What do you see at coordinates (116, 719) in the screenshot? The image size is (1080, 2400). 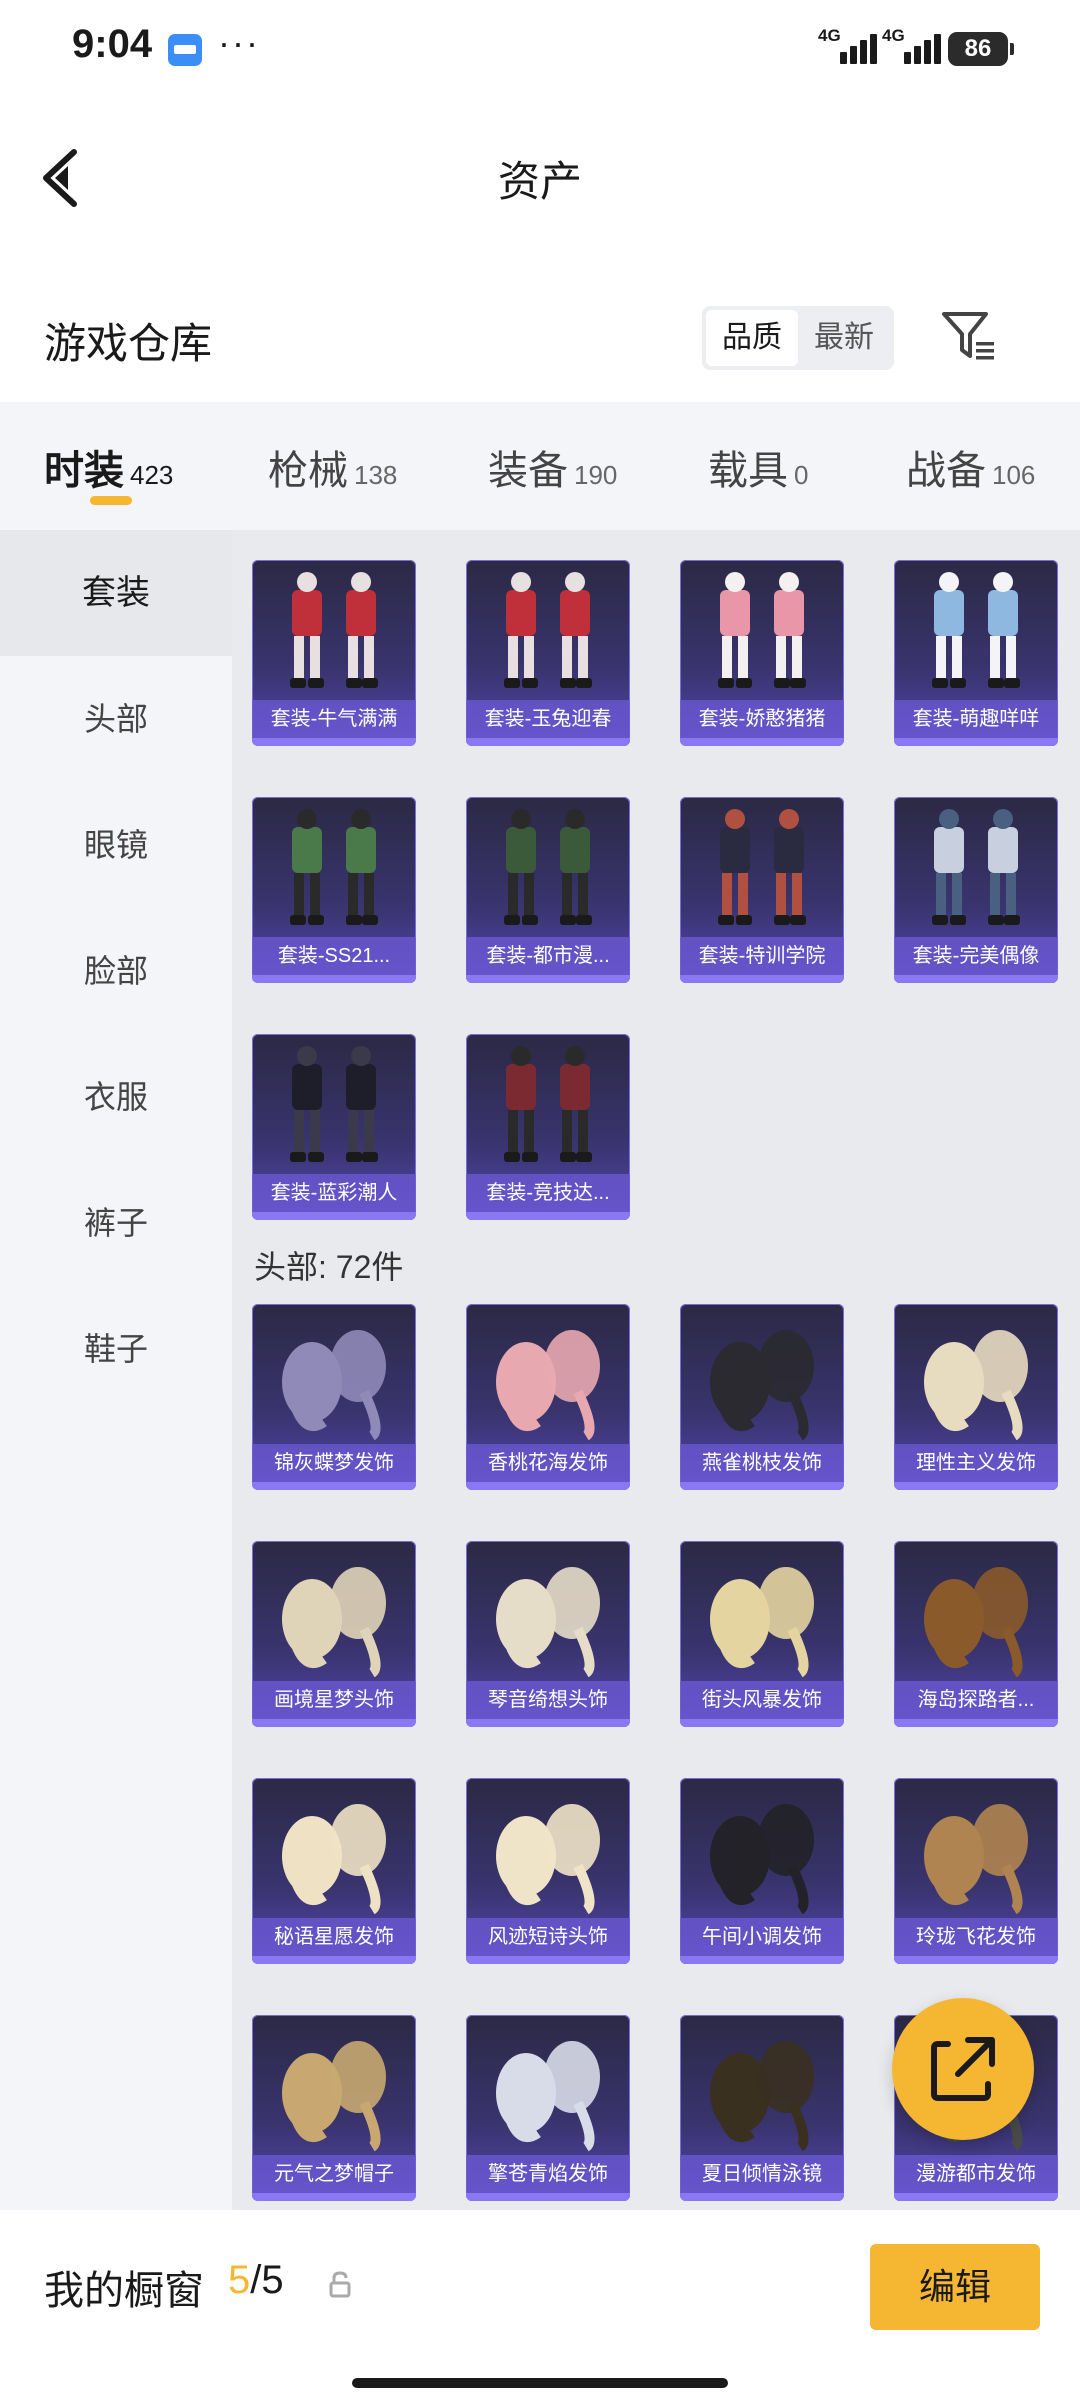 I see `sidebar-item-head: 头部` at bounding box center [116, 719].